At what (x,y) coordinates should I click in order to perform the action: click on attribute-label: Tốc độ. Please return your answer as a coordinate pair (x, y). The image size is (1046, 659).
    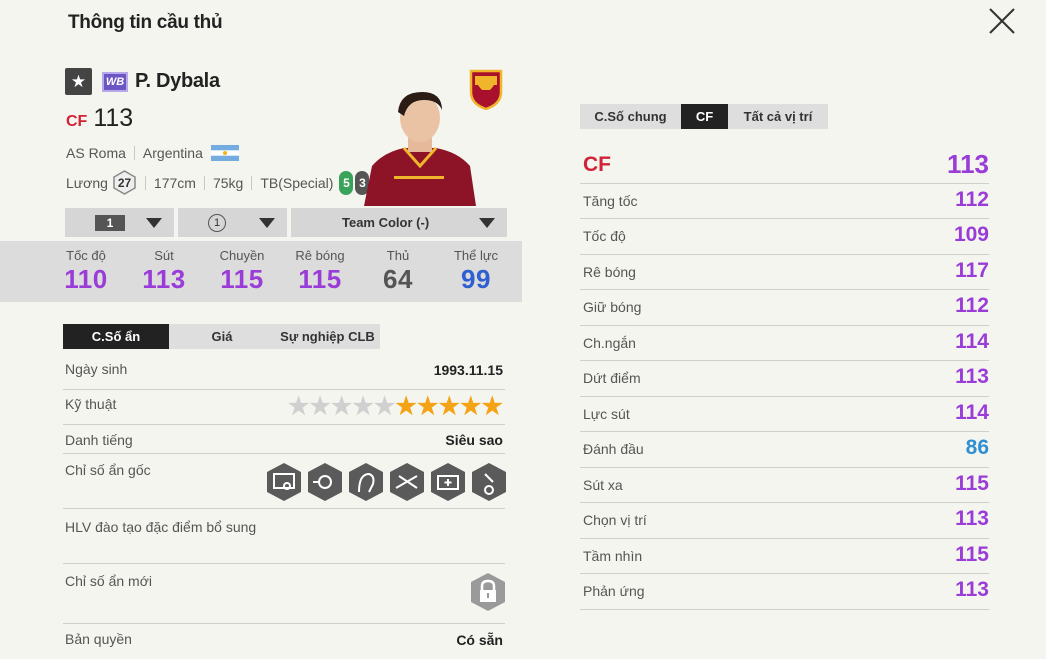
    Looking at the image, I should click on (604, 236).